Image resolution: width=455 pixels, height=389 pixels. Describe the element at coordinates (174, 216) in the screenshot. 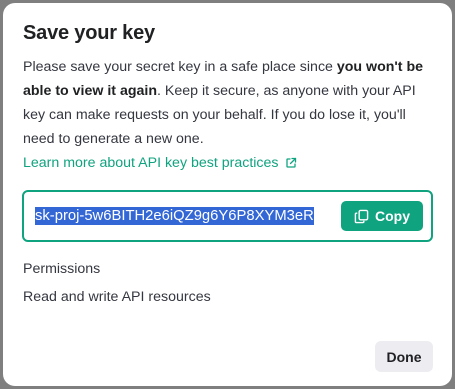

I see `secret-key-value: sk-proj-5w6BITH2e6iQZ9g6Y6P8XYM3eR` at that location.